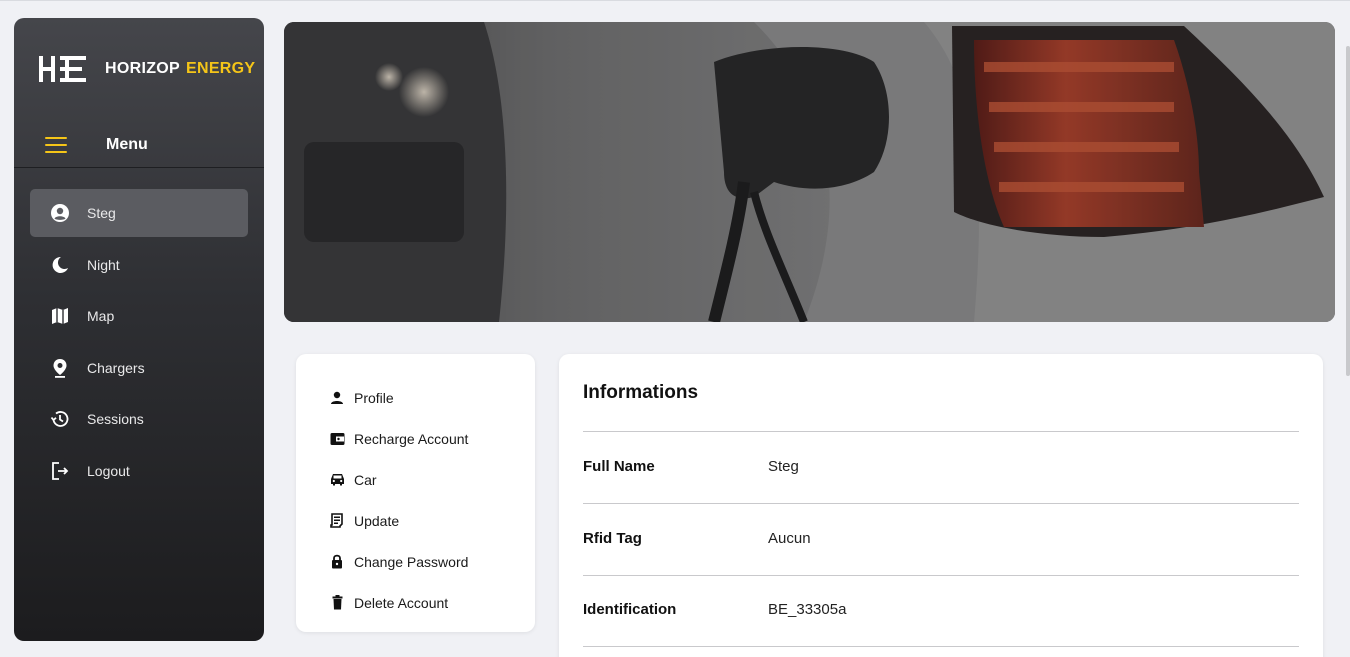 This screenshot has width=1350, height=657. What do you see at coordinates (411, 561) in the screenshot?
I see `option-label: Change Password` at bounding box center [411, 561].